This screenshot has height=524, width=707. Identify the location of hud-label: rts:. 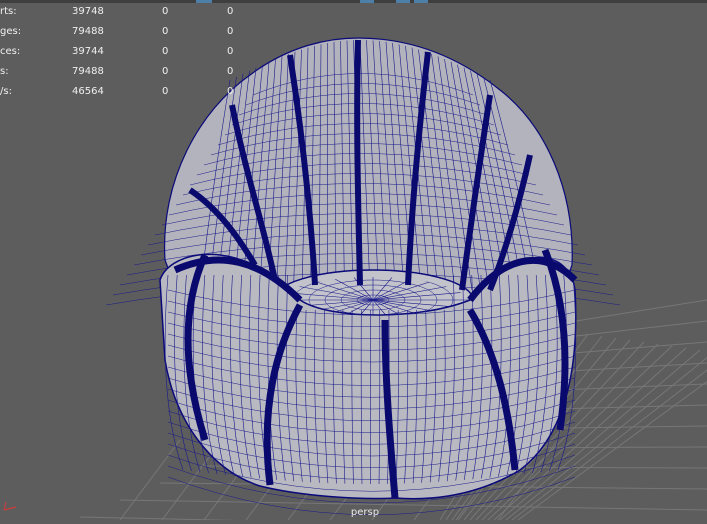
(8, 11).